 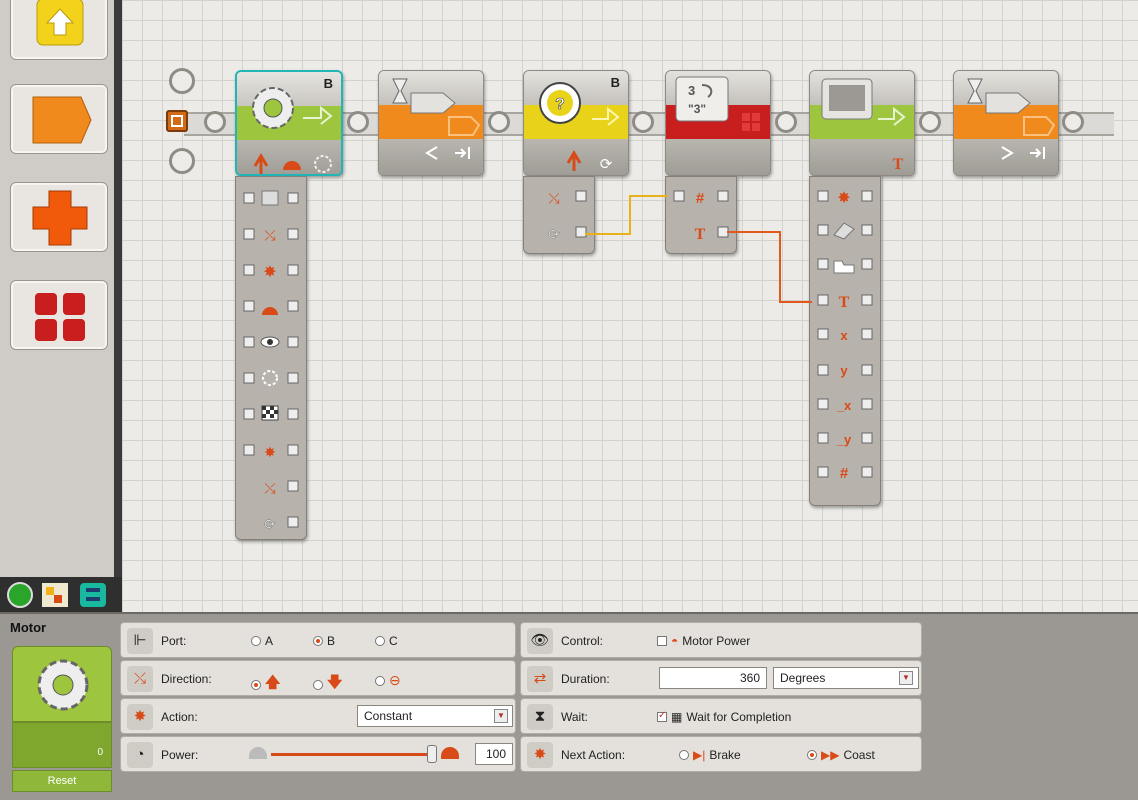 What do you see at coordinates (140, 755) in the screenshot?
I see `power-icon: ◔` at bounding box center [140, 755].